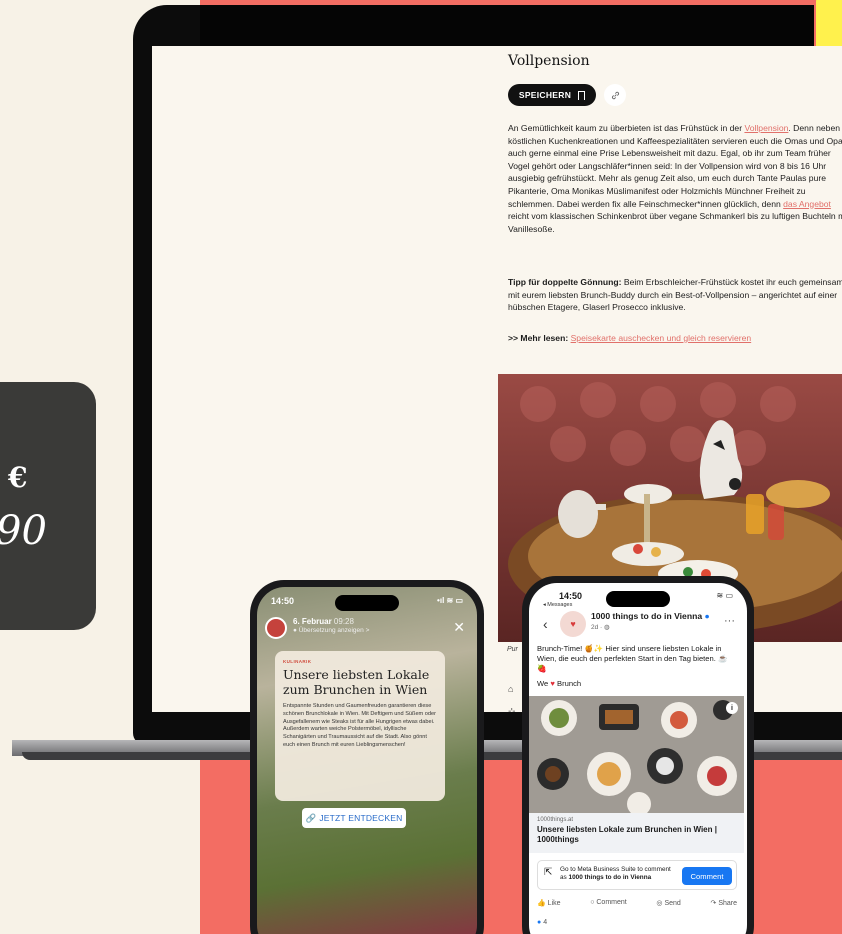  I want to click on tip-label: Tipp für doppelte Gönnung:, so click(565, 282).